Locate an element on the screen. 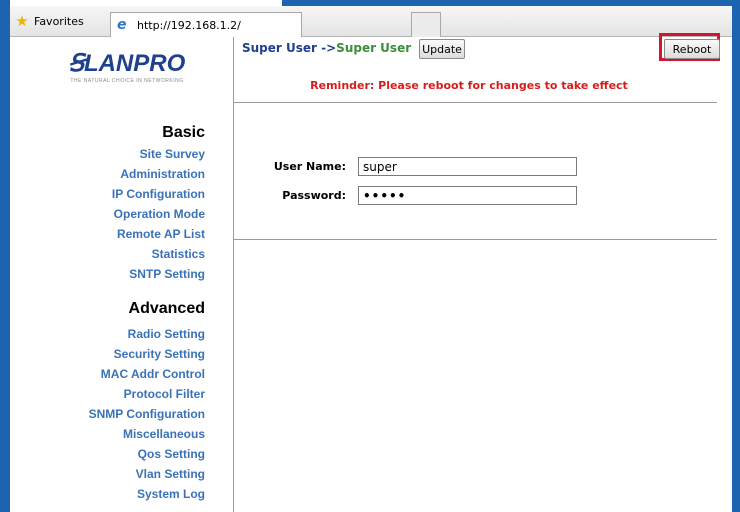 The image size is (740, 512). sidebar-item-site-survey: Site Survey is located at coordinates (158, 154).